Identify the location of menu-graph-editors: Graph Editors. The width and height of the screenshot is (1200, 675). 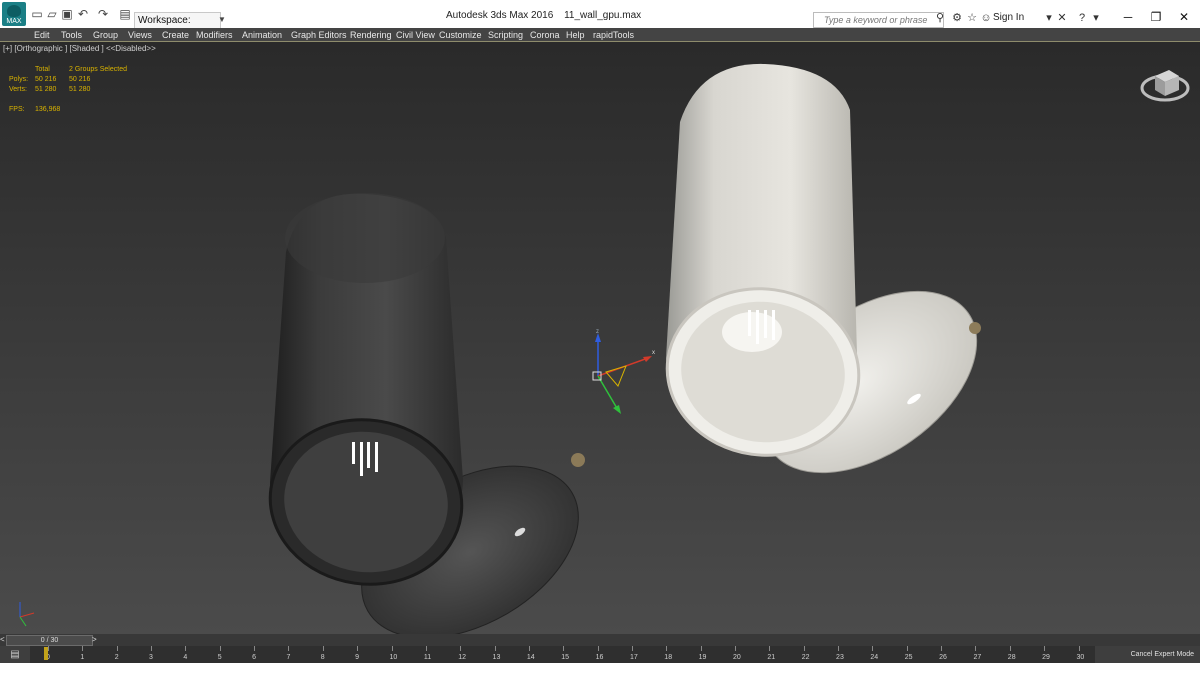
(319, 35).